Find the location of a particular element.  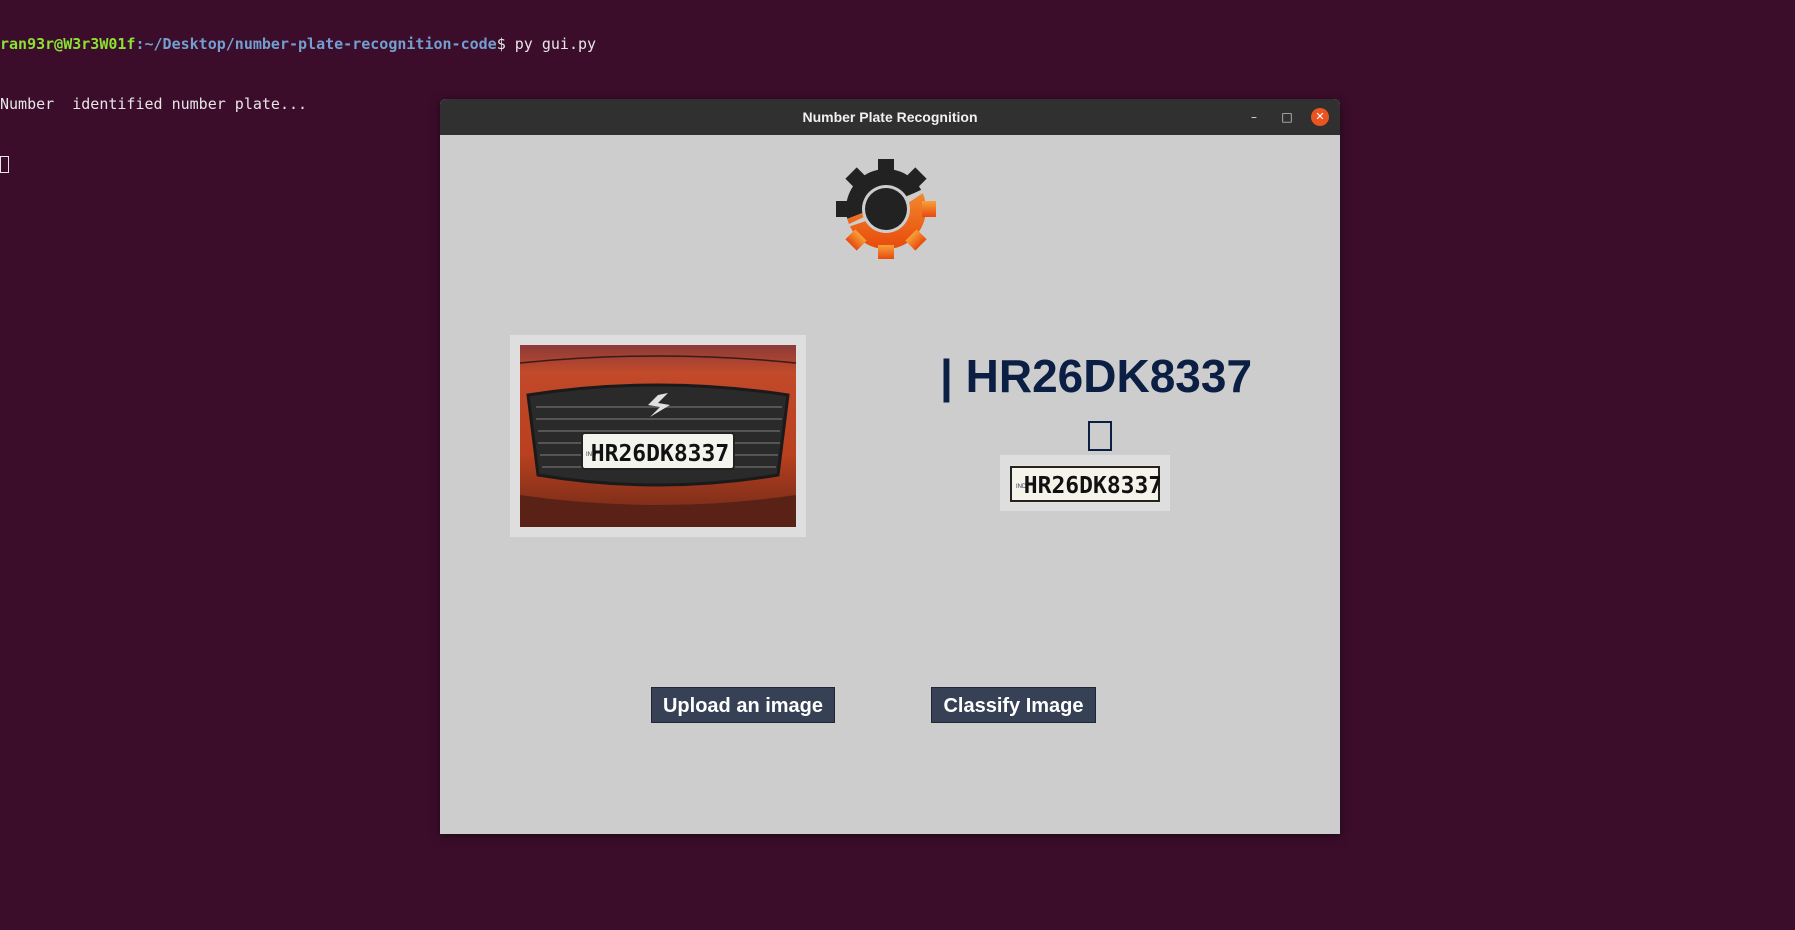

gear-logo-icon is located at coordinates (887, 209).